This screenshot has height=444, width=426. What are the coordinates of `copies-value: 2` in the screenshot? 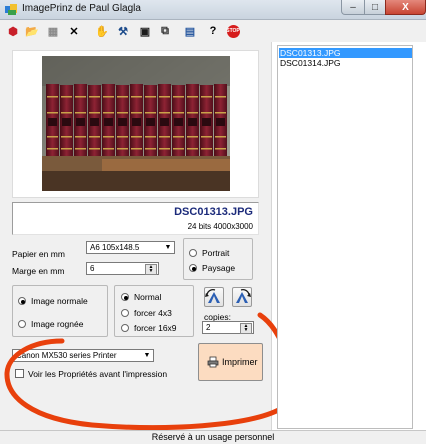 It's located at (208, 327).